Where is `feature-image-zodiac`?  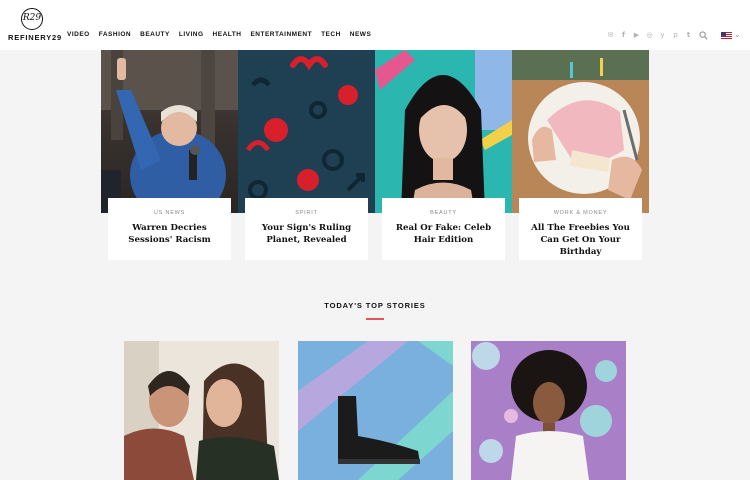
feature-image-zodiac is located at coordinates (306, 131).